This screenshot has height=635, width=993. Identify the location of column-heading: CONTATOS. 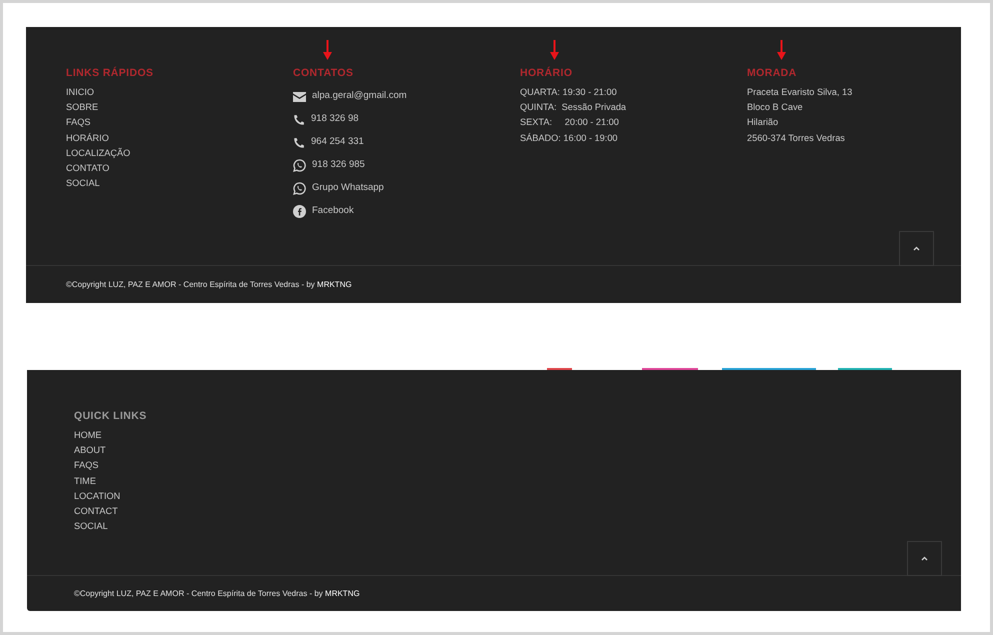
(323, 73).